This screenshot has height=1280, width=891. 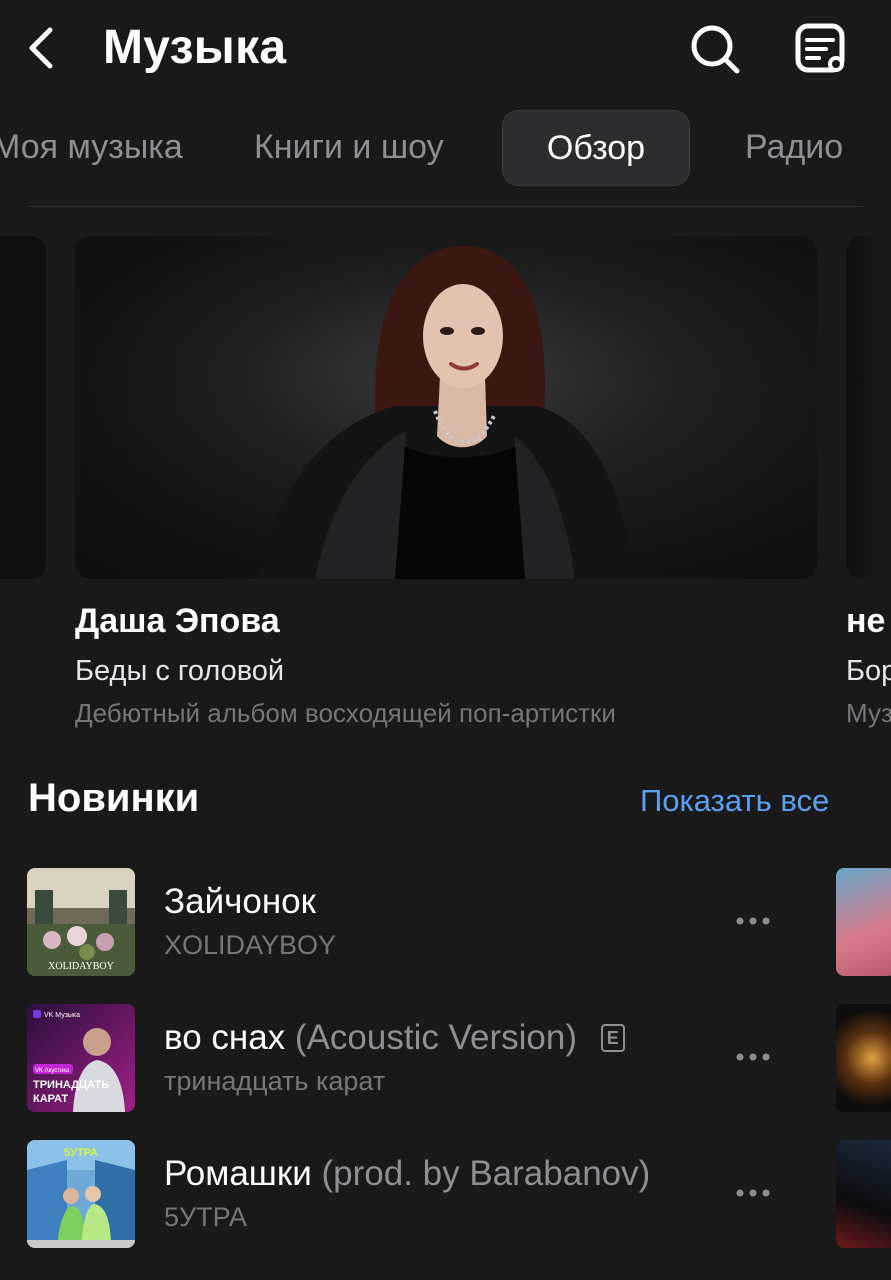 I want to click on track-cover-art: 5УТРА, so click(x=81, y=1194).